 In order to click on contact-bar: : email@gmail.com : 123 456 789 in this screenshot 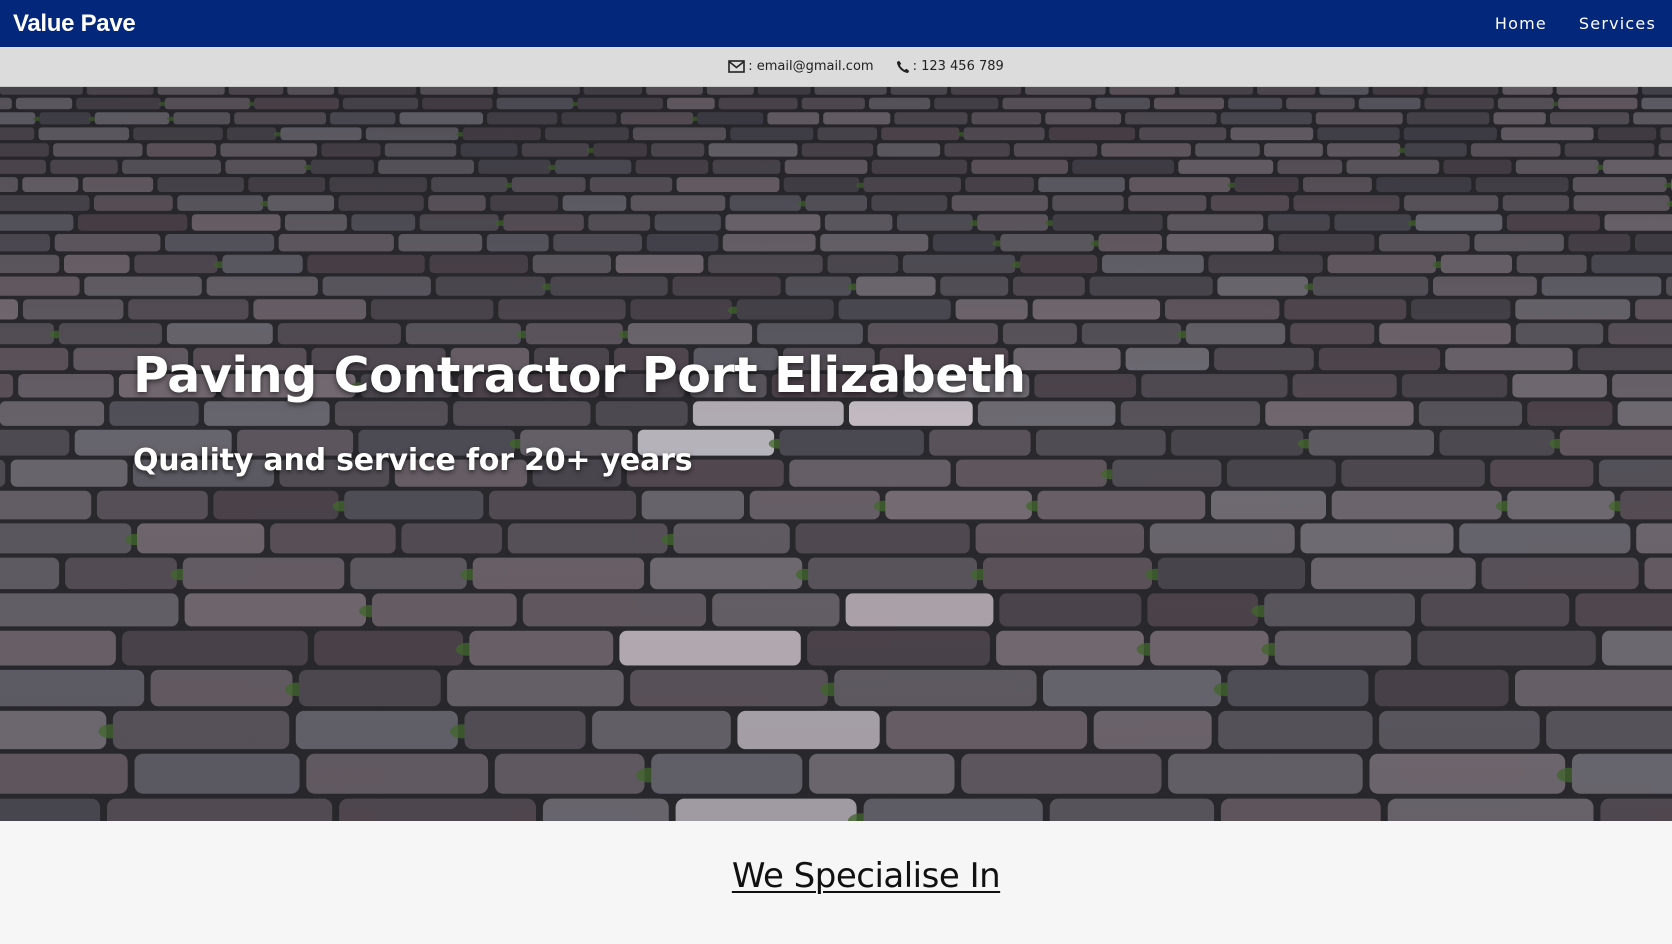, I will do `click(836, 67)`.